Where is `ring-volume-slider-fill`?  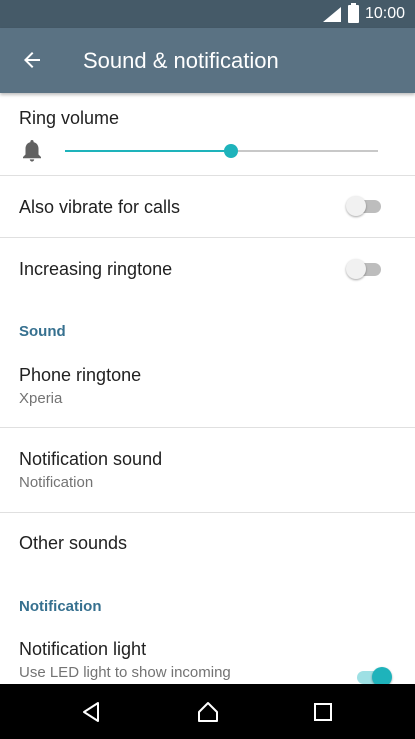
ring-volume-slider-fill is located at coordinates (148, 151).